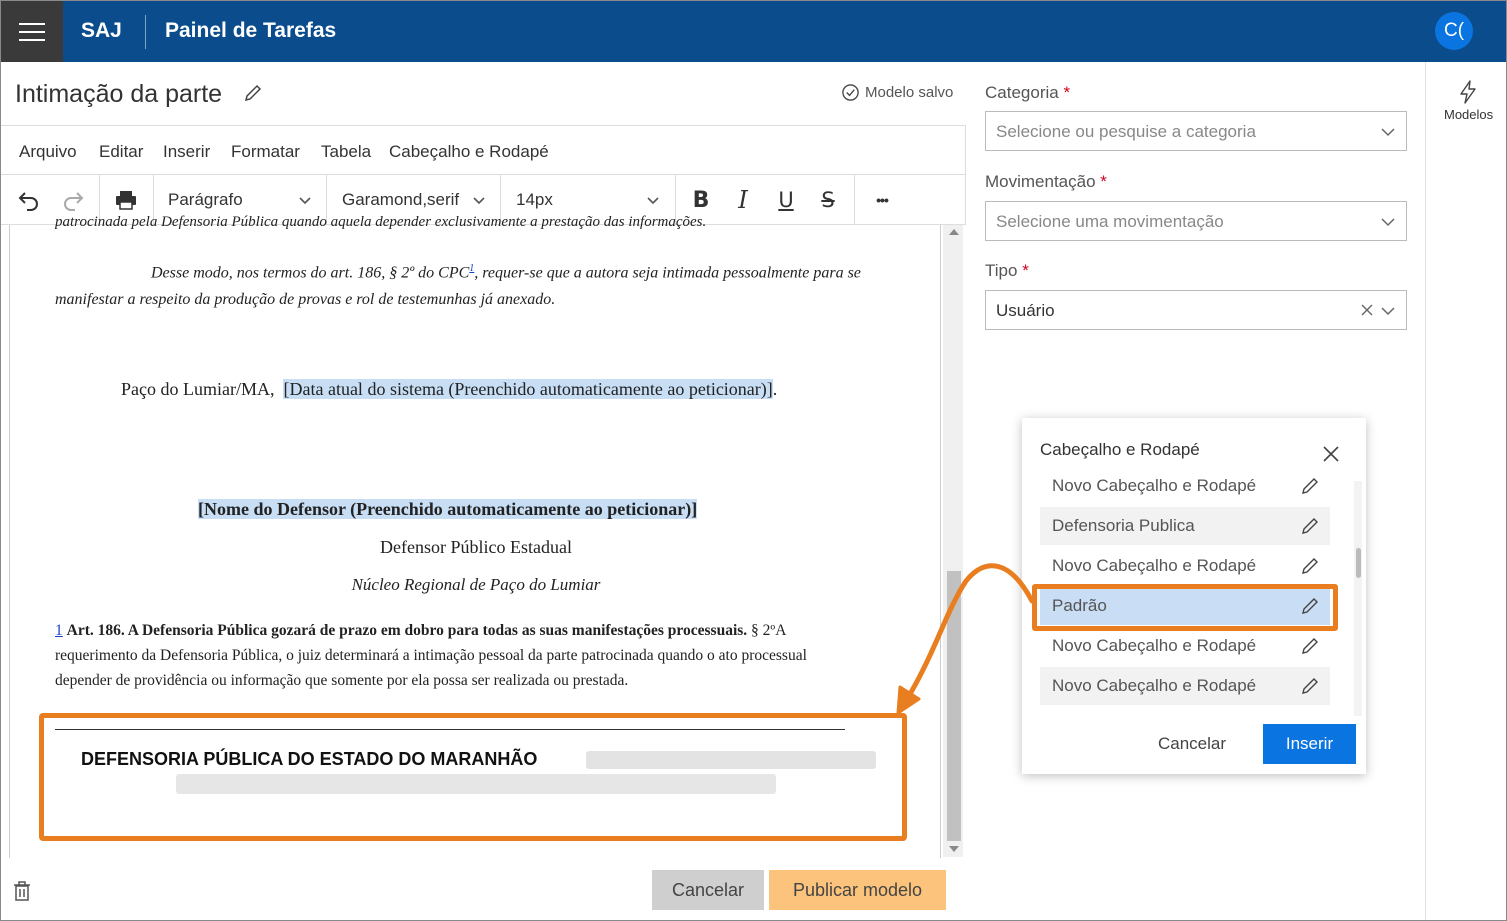 The image size is (1507, 921). I want to click on scroll-down-icon, so click(954, 849).